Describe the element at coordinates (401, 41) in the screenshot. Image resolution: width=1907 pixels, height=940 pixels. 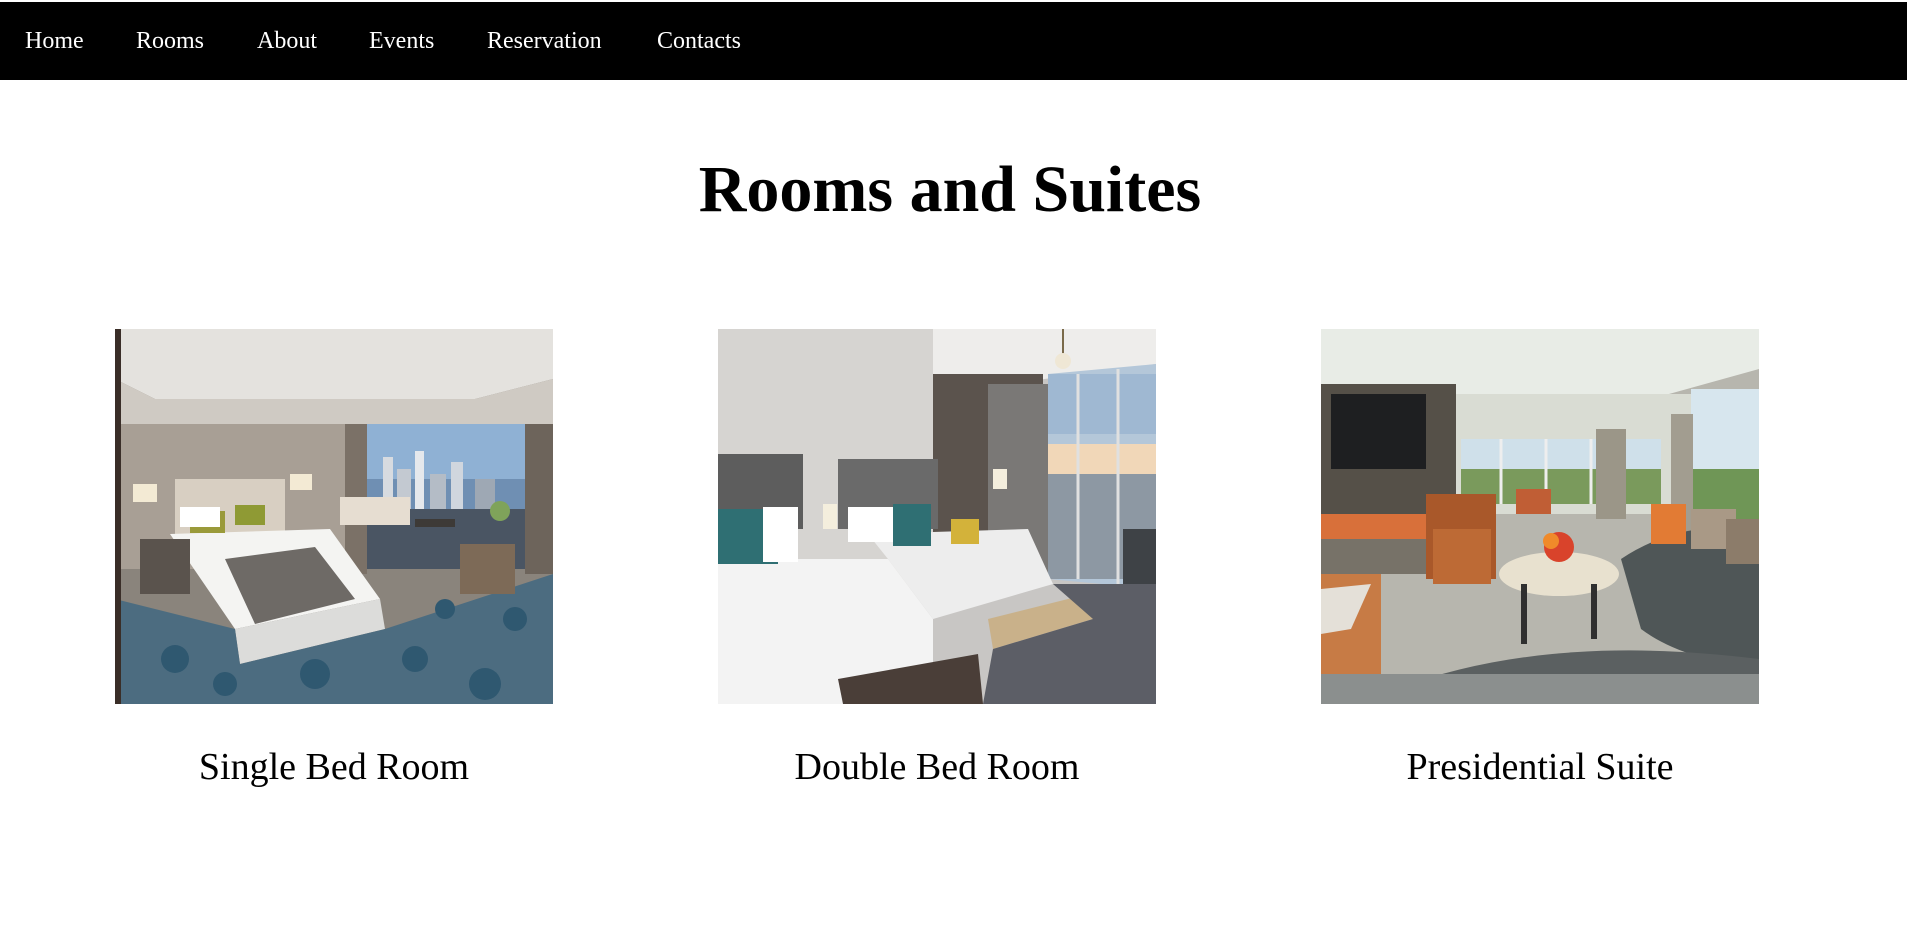
I see `nav-link-events: Events` at that location.